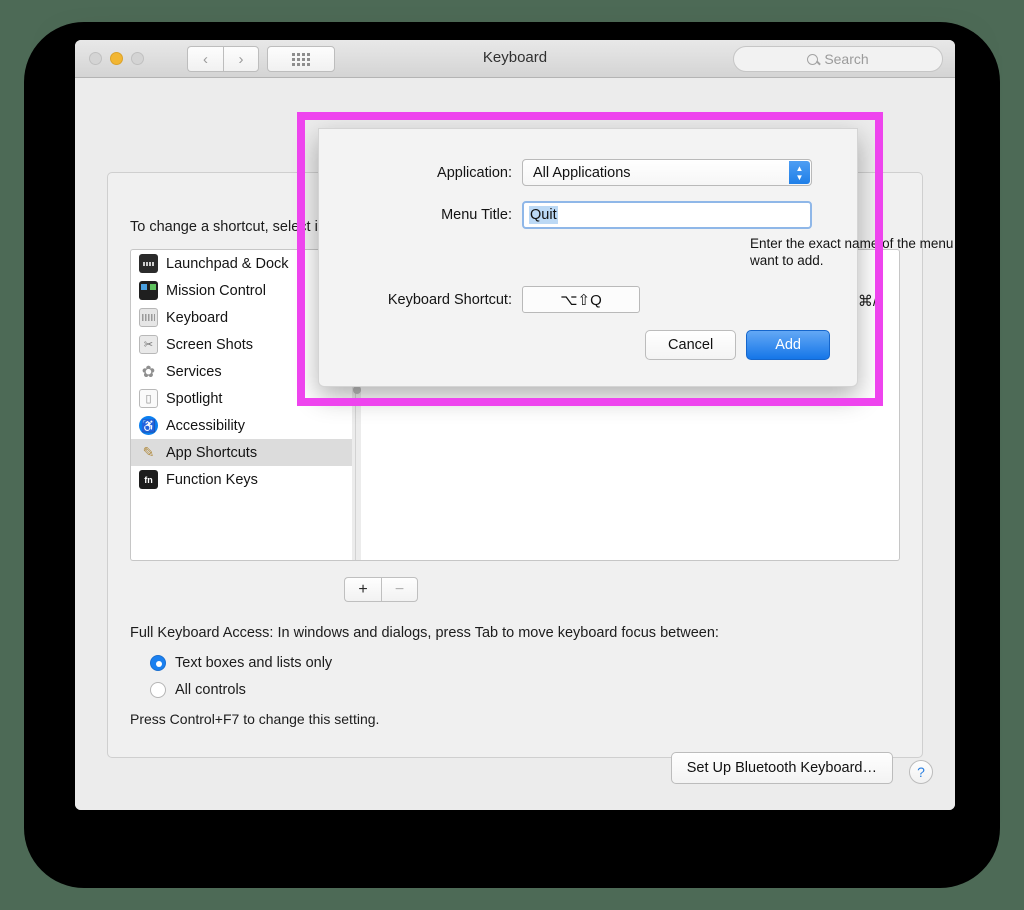 The width and height of the screenshot is (1024, 910). Describe the element at coordinates (474, 172) in the screenshot. I see `application-label: Application:` at that location.